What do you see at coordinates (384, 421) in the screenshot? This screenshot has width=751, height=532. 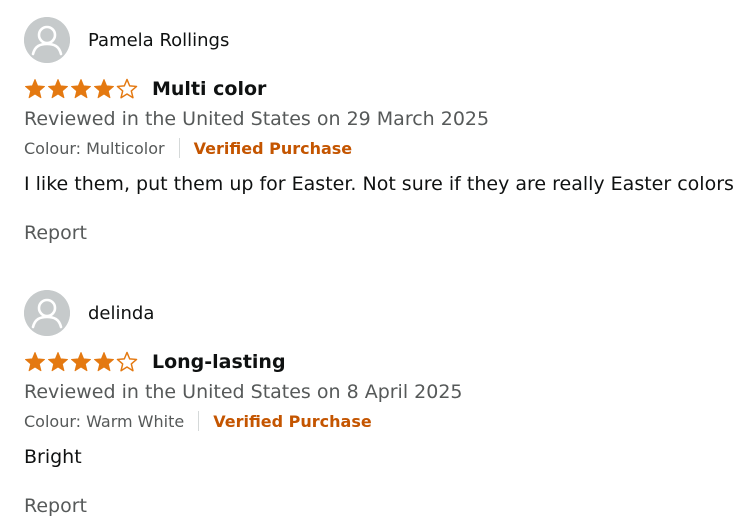 I see `review-meta: Colour: Warm White Verified Purchase` at bounding box center [384, 421].